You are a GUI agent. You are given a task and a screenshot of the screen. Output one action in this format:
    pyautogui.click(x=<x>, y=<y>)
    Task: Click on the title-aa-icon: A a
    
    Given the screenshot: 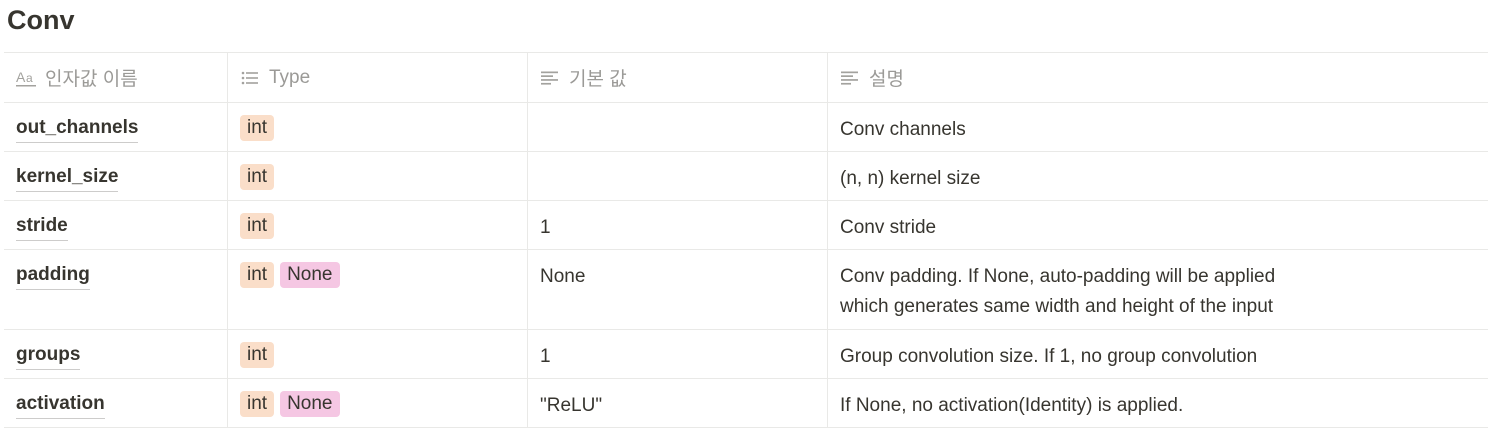 What is the action you would take?
    pyautogui.click(x=26, y=78)
    